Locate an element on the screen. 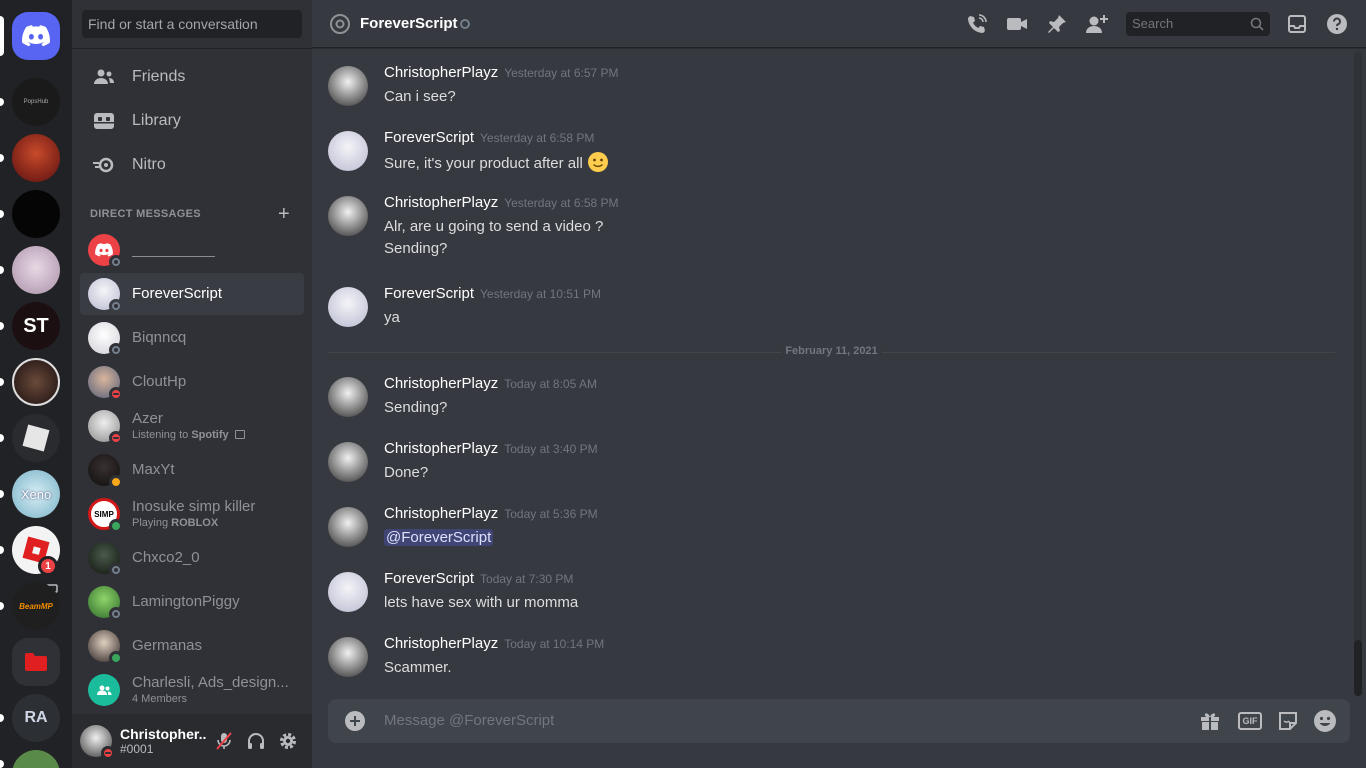 The width and height of the screenshot is (1366, 768). server-beammp: BeamMP is located at coordinates (36, 606).